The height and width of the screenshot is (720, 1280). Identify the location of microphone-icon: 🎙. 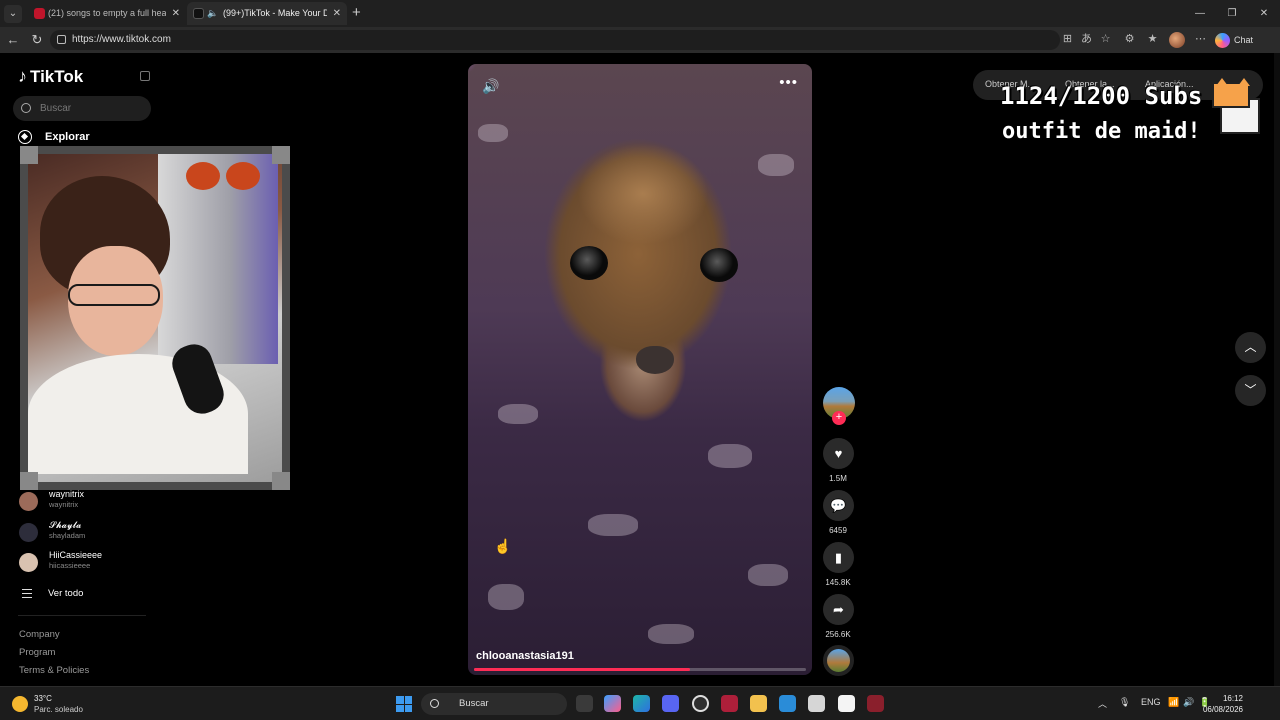
(1124, 702).